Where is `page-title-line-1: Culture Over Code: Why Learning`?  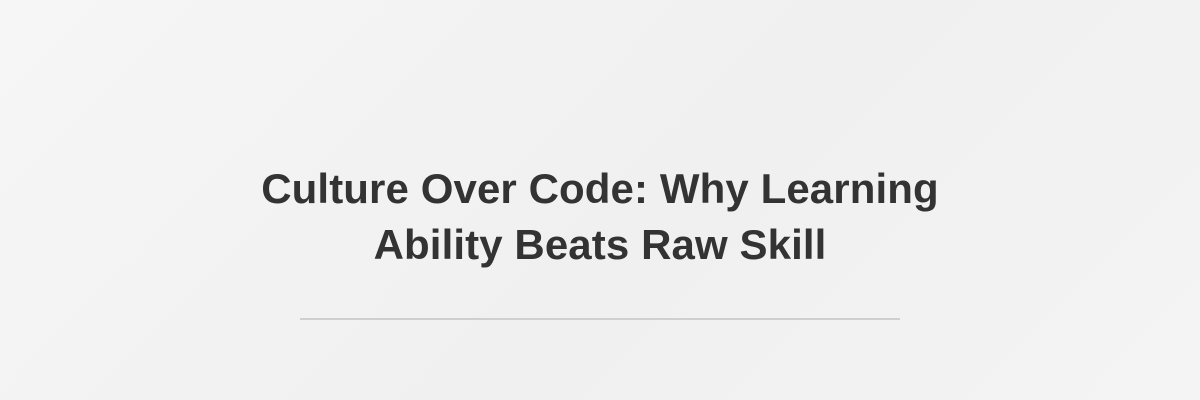 page-title-line-1: Culture Over Code: Why Learning is located at coordinates (600, 188).